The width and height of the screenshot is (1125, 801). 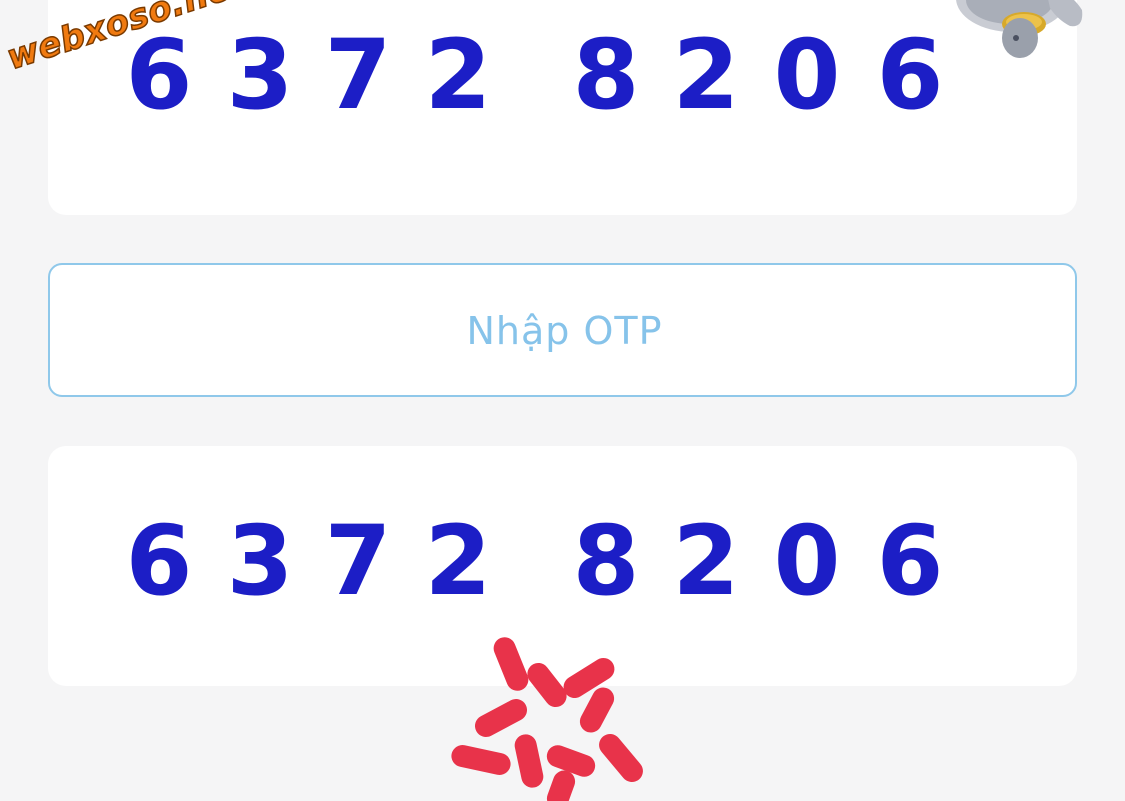 I want to click on mascot-character-icon, so click(x=1019, y=29).